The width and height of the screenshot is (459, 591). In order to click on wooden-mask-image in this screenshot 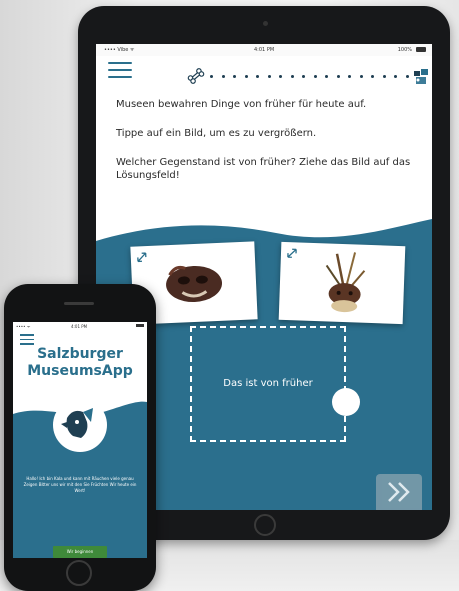, I will do `click(194, 284)`.